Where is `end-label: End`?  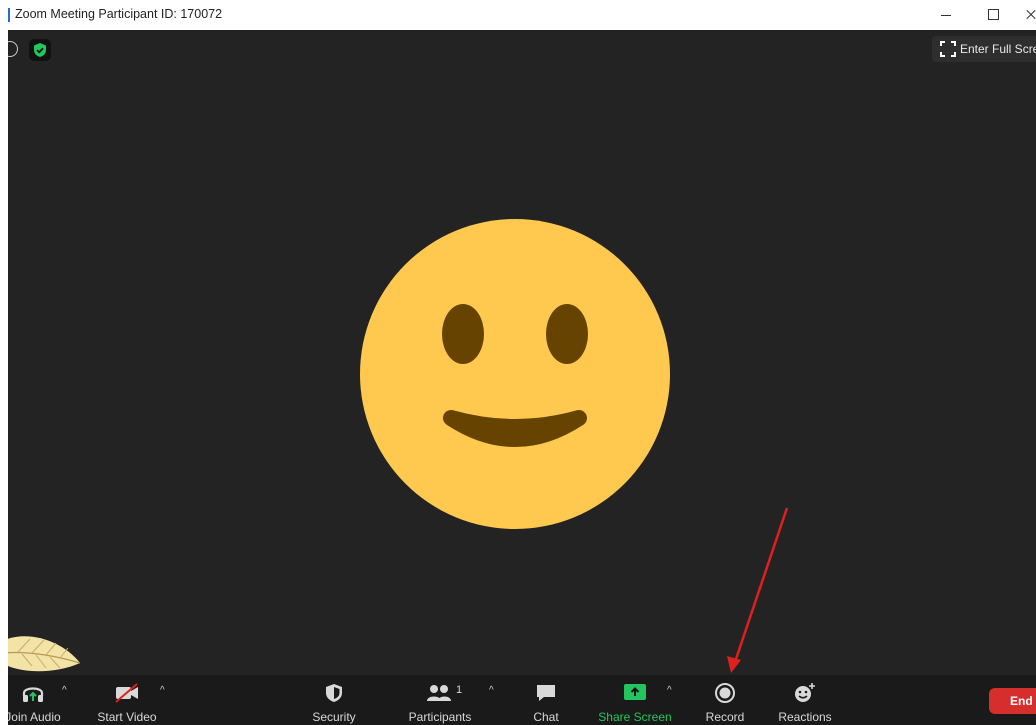 end-label: End is located at coordinates (1021, 701).